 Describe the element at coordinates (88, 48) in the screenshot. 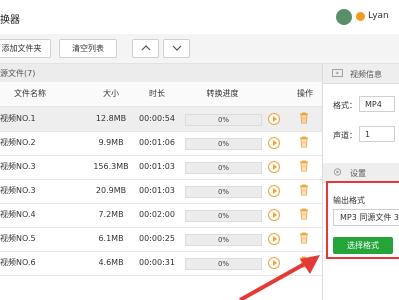

I see `clear-list-button: 清空列表` at that location.